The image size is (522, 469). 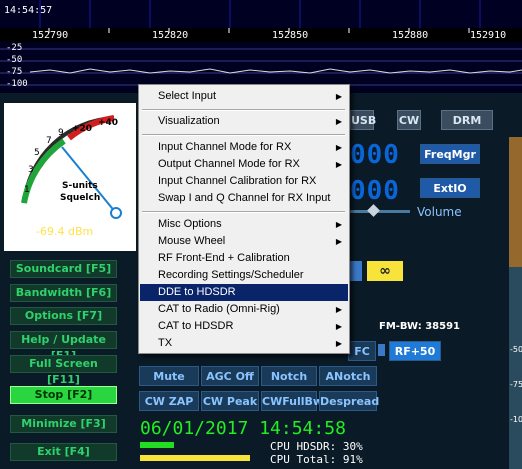 I want to click on menu-item-label: Input Channel Calibration for RX, so click(x=237, y=181).